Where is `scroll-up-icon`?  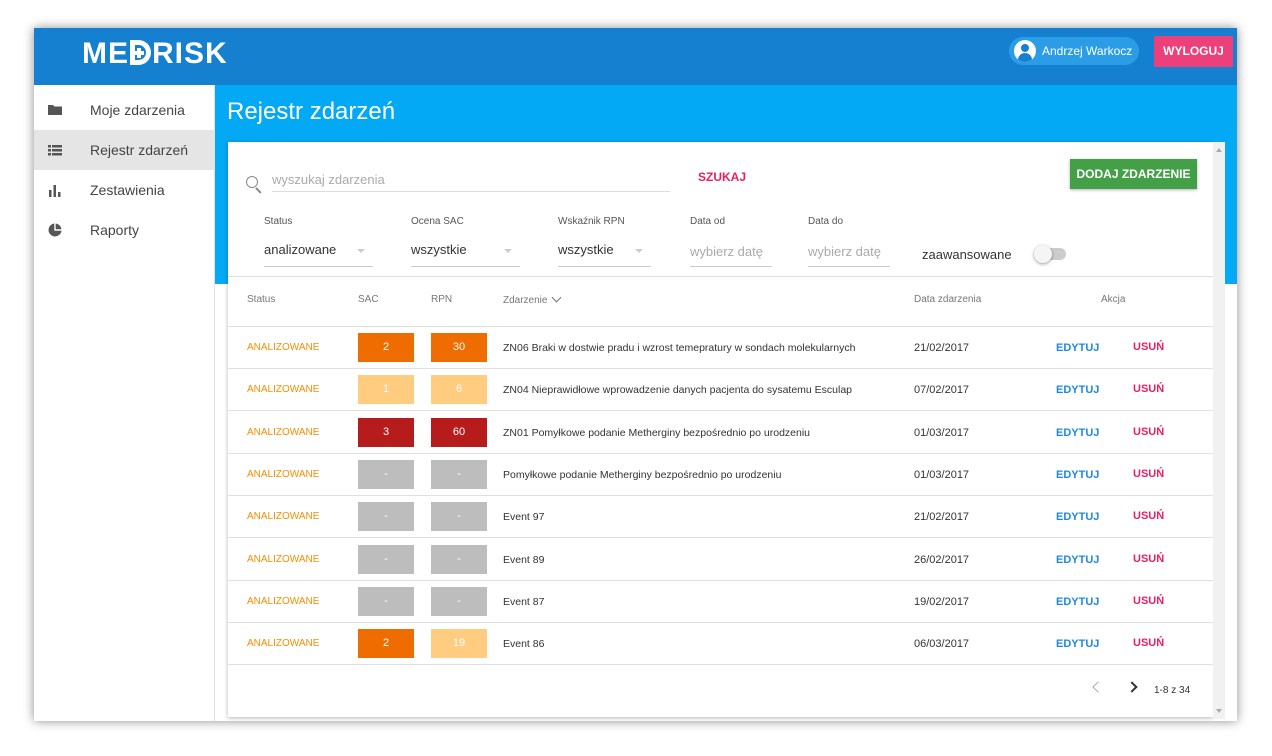 scroll-up-icon is located at coordinates (1219, 150).